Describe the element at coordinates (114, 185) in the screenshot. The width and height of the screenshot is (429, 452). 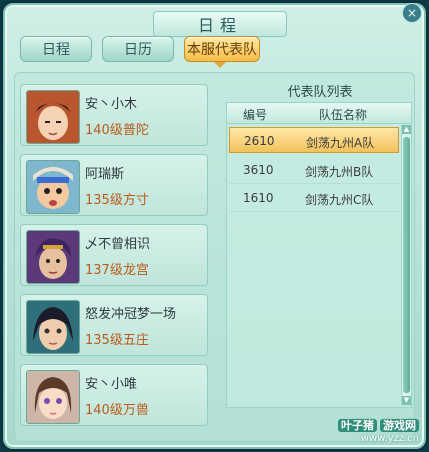
I see `member-card: 阿瑞斯 135级方寸` at that location.